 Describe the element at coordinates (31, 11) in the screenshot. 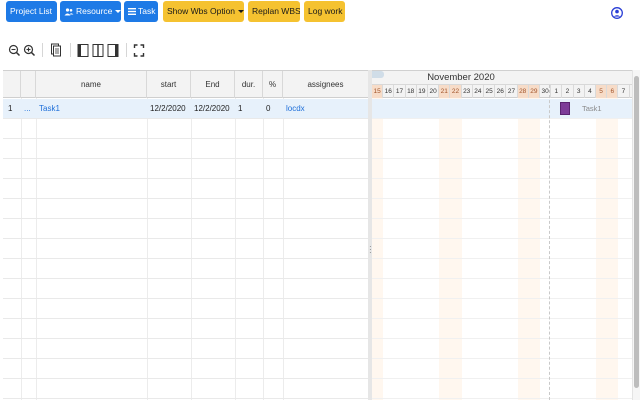

I see `project-list-button: Project List` at that location.